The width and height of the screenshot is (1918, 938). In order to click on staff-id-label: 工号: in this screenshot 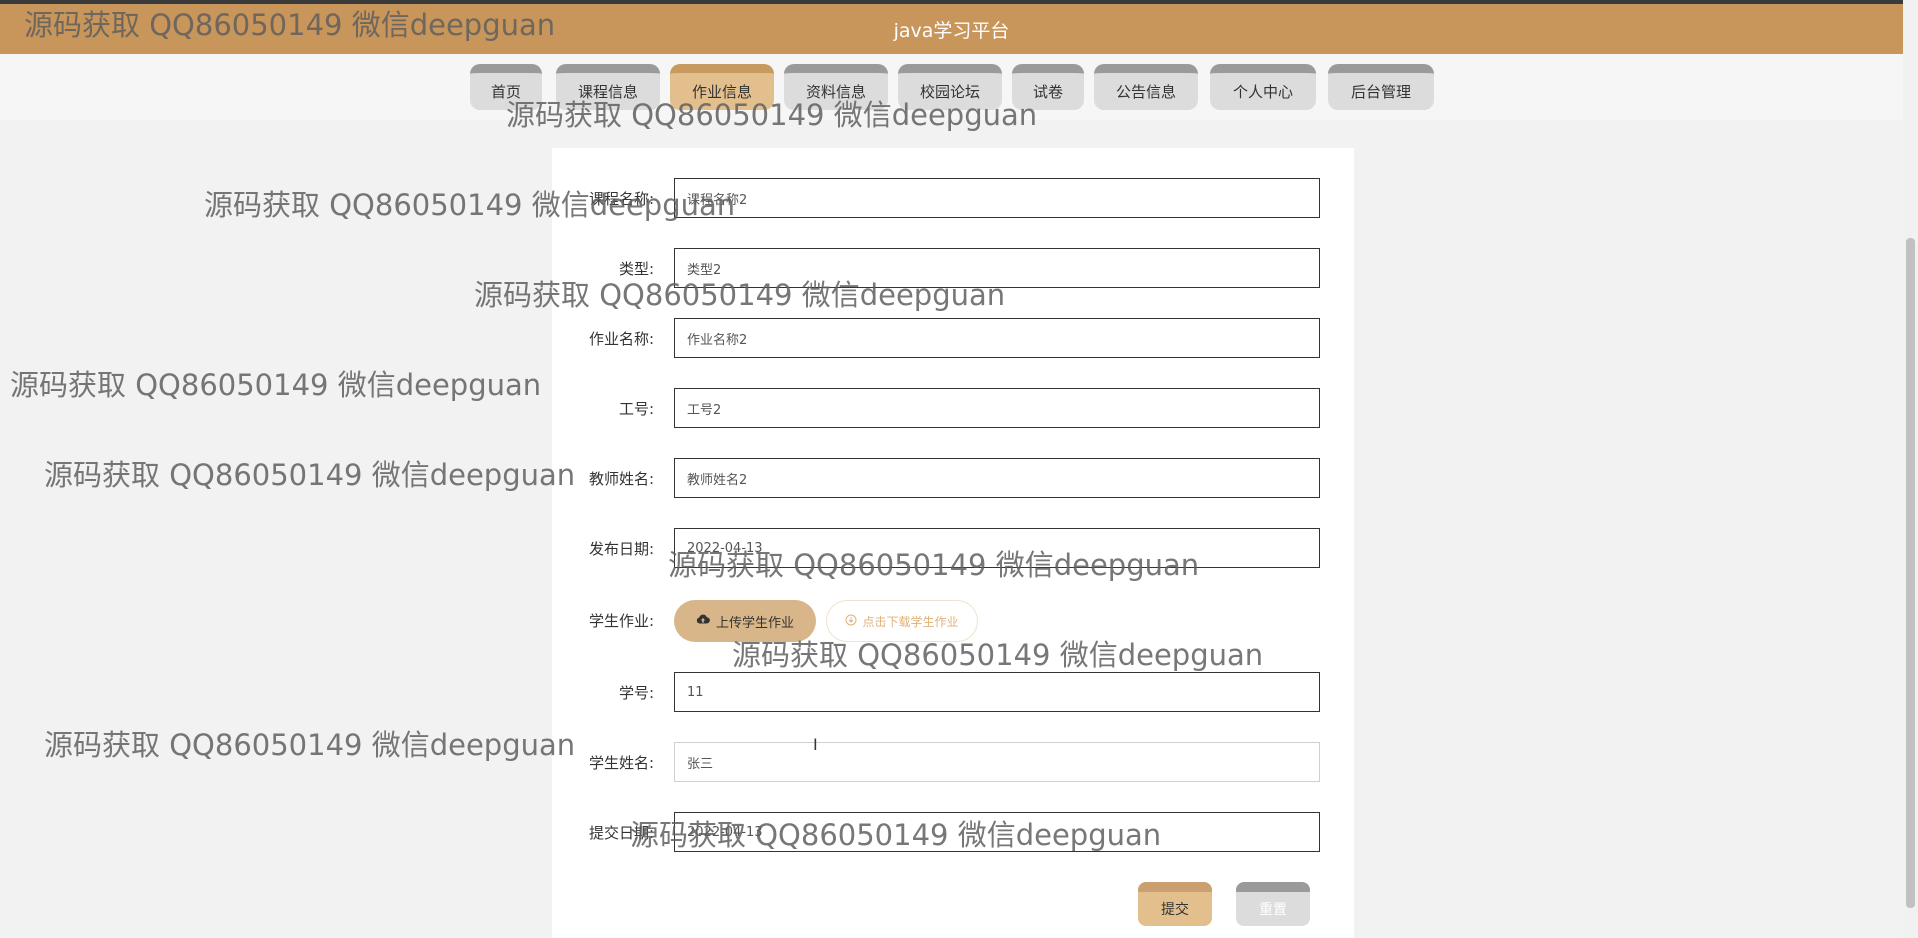, I will do `click(636, 409)`.